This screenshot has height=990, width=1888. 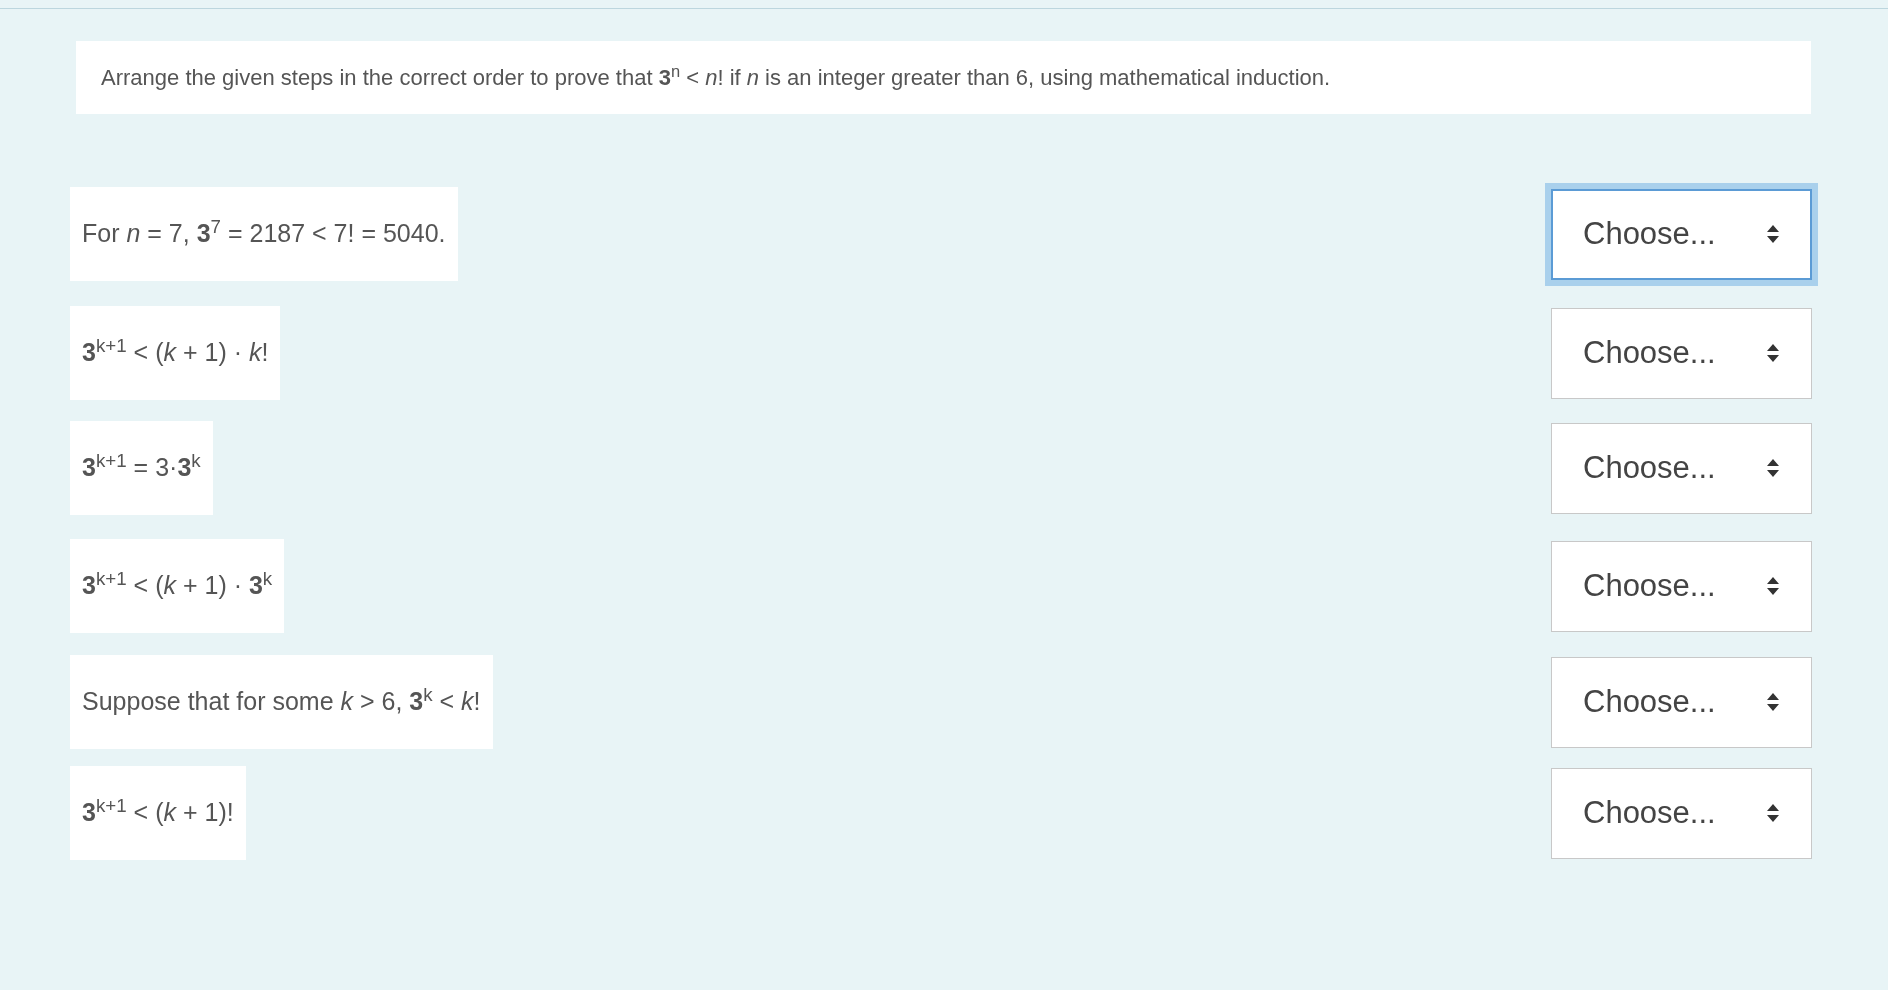 What do you see at coordinates (141, 468) in the screenshot?
I see `step-card: 3$^{k+1}$ = 3·3$^{k}$` at bounding box center [141, 468].